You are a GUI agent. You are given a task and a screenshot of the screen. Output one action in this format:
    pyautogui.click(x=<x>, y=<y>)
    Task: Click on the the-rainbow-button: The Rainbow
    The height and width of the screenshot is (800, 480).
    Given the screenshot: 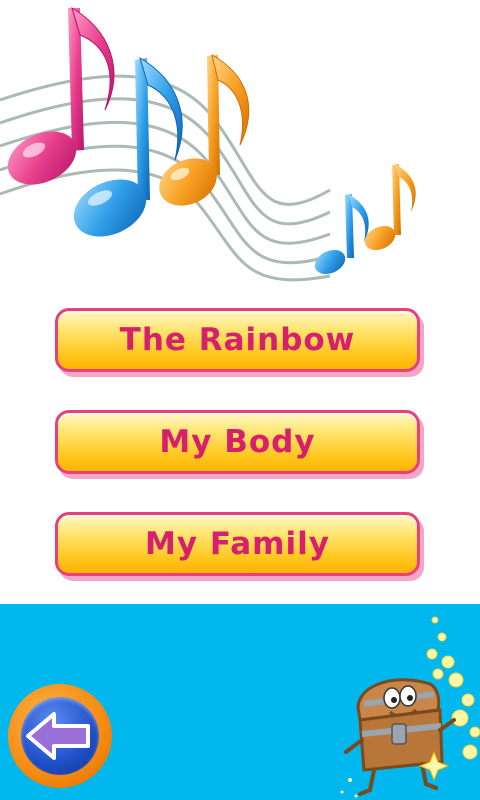 What is the action you would take?
    pyautogui.click(x=237, y=340)
    